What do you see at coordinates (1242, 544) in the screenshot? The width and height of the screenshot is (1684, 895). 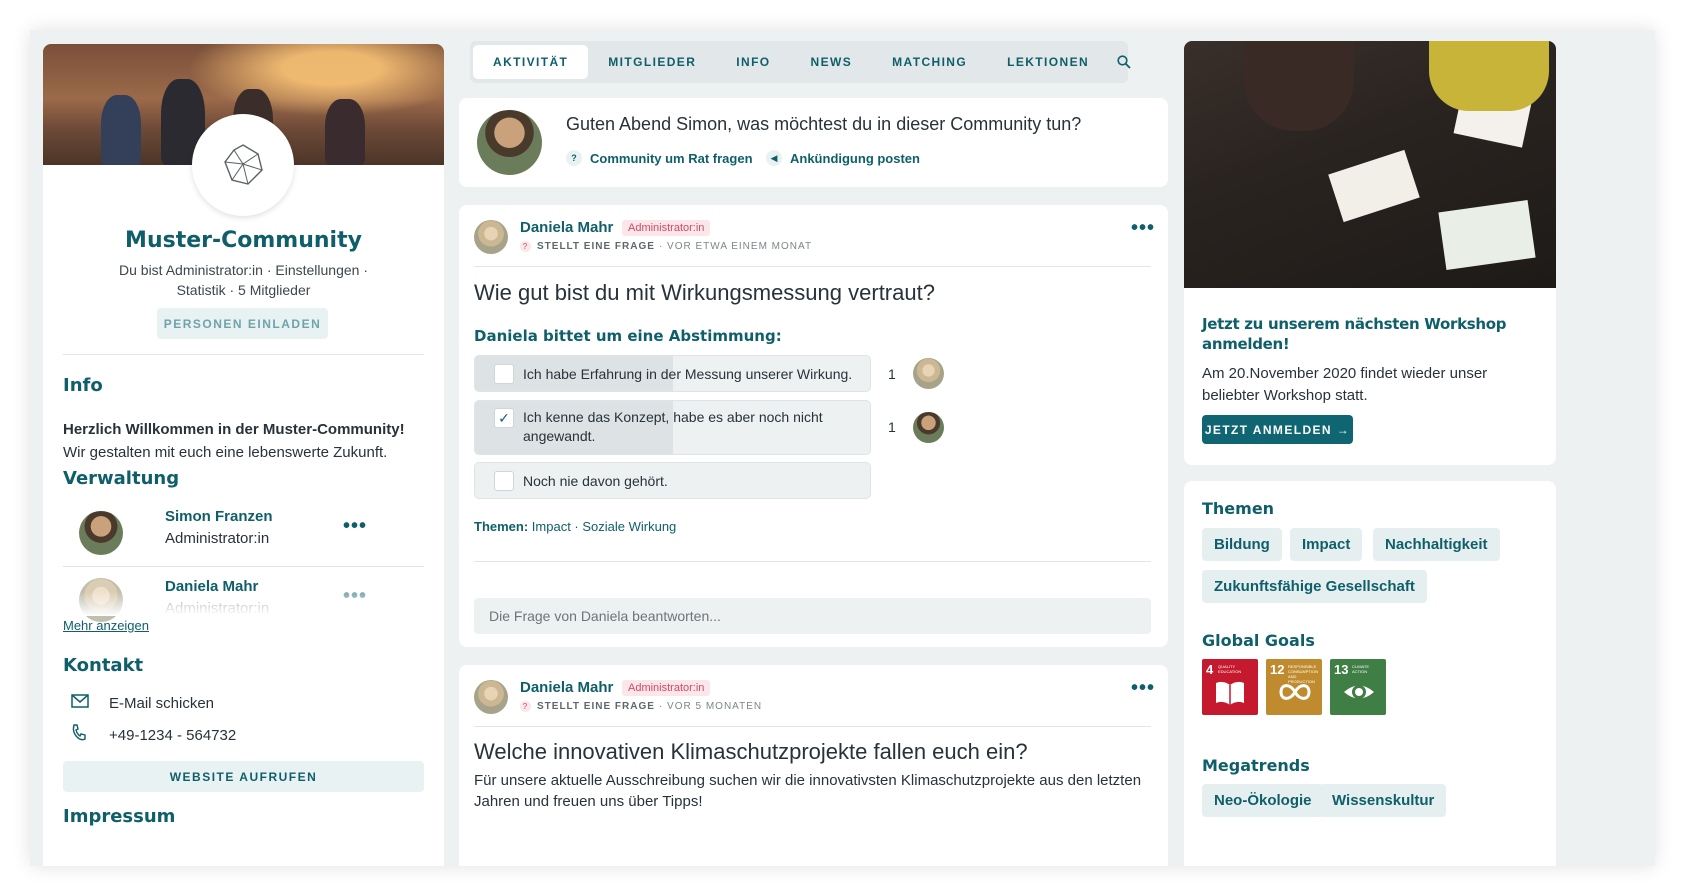 I see `topic-chip: Bildung` at bounding box center [1242, 544].